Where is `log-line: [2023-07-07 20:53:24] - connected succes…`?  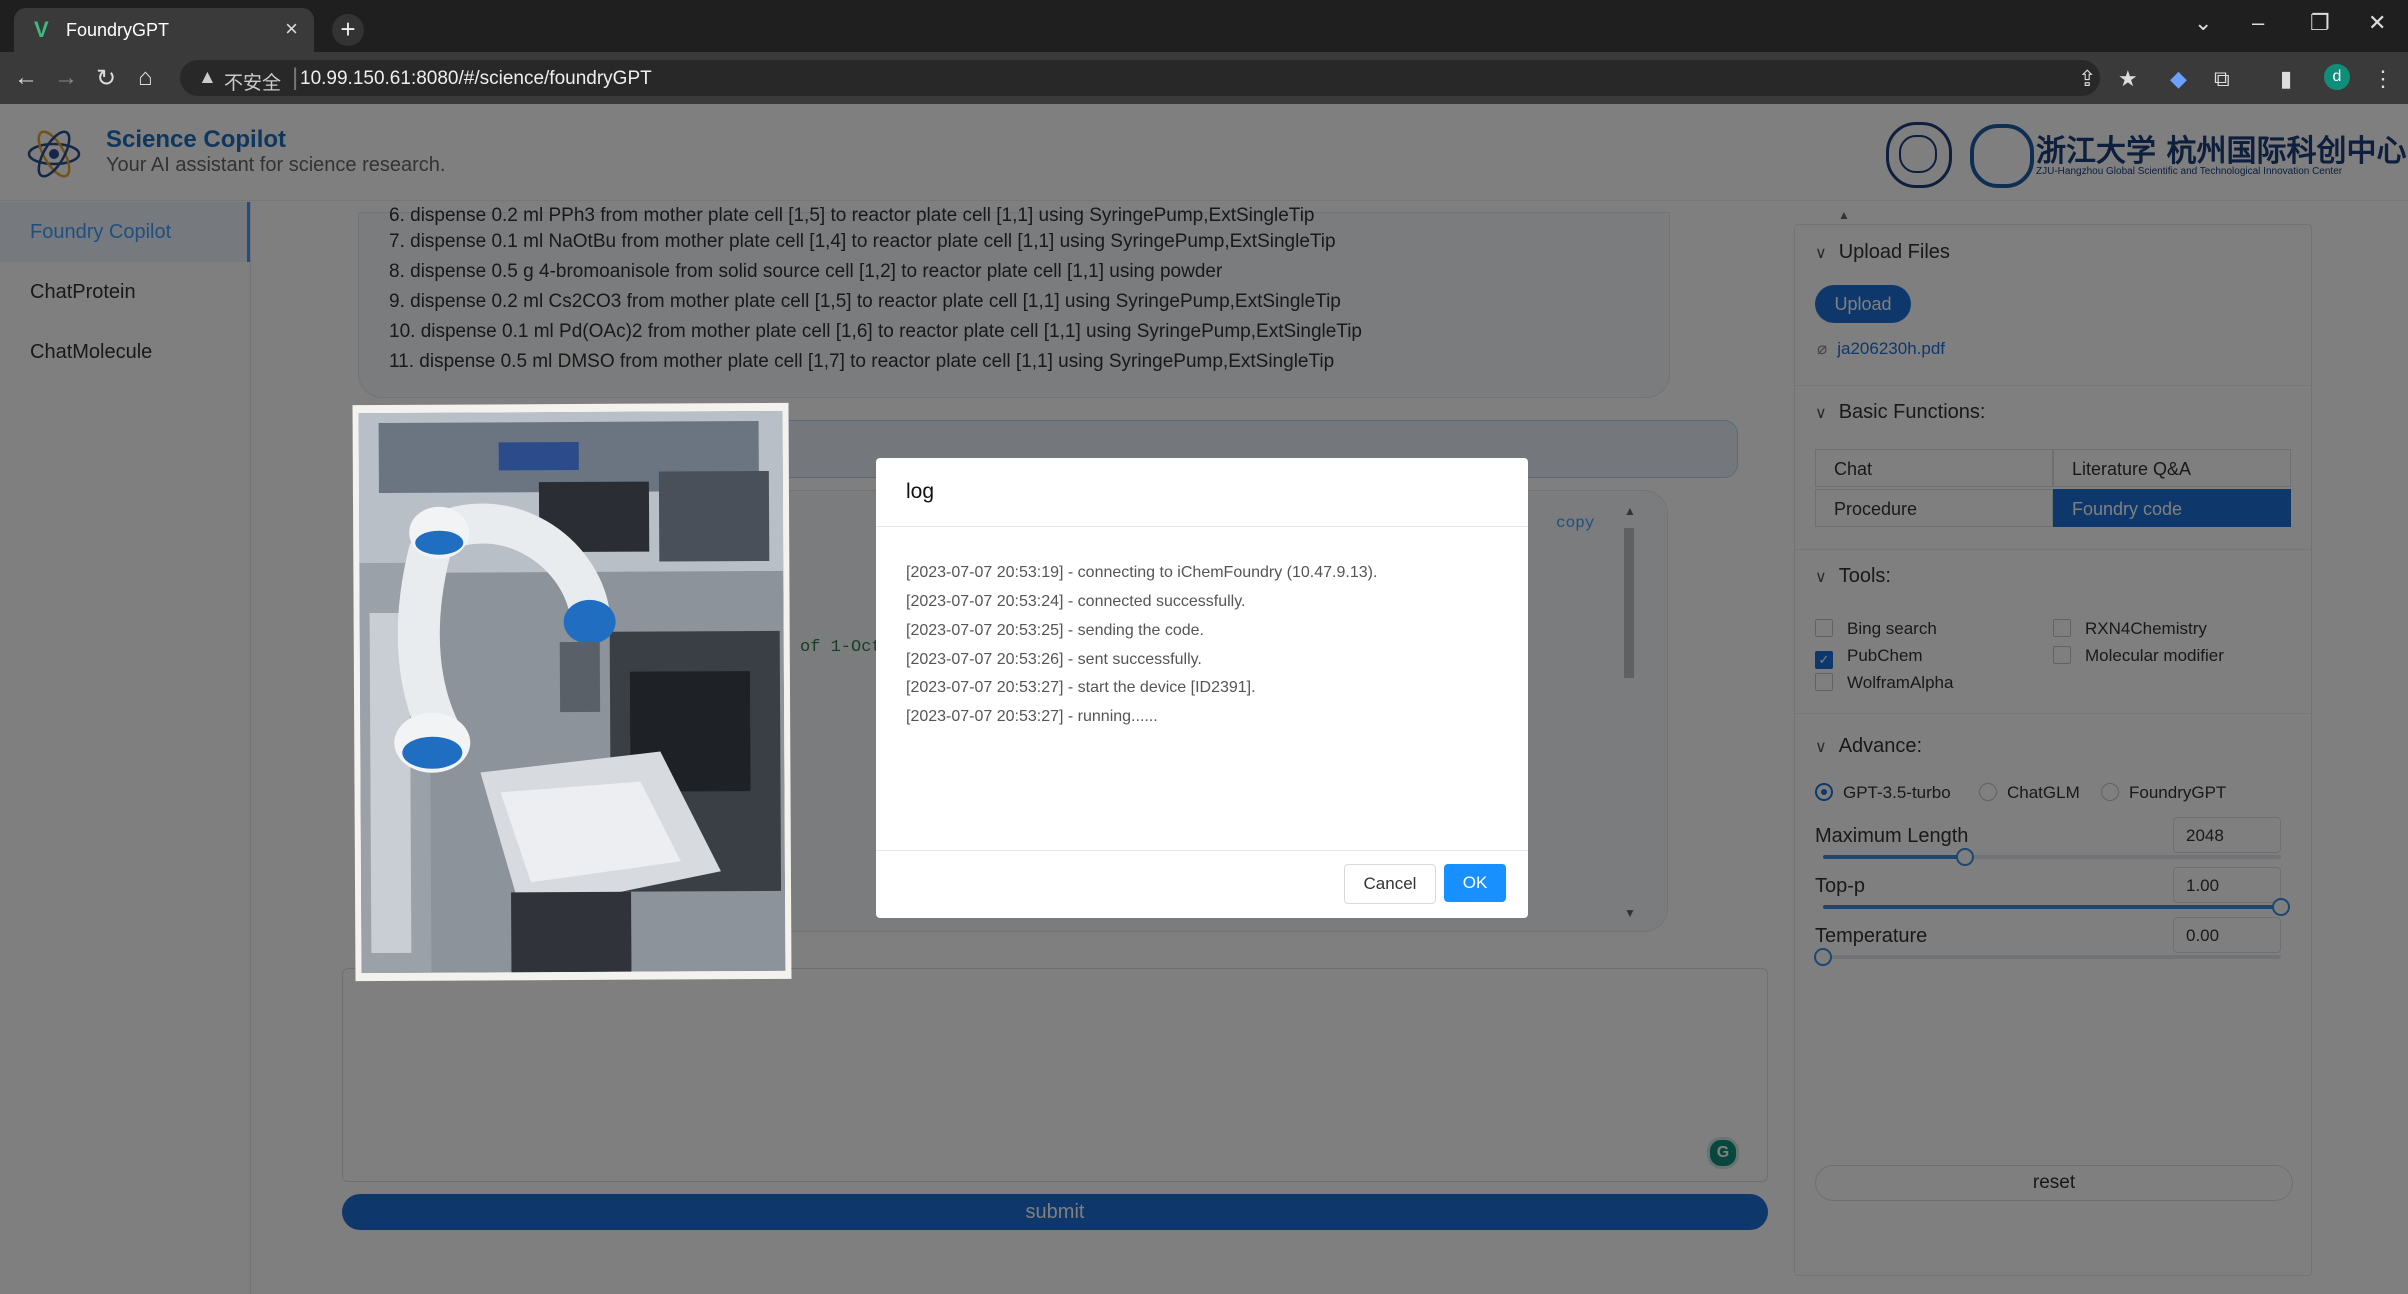 log-line: [2023-07-07 20:53:24] - connected succes… is located at coordinates (1076, 601).